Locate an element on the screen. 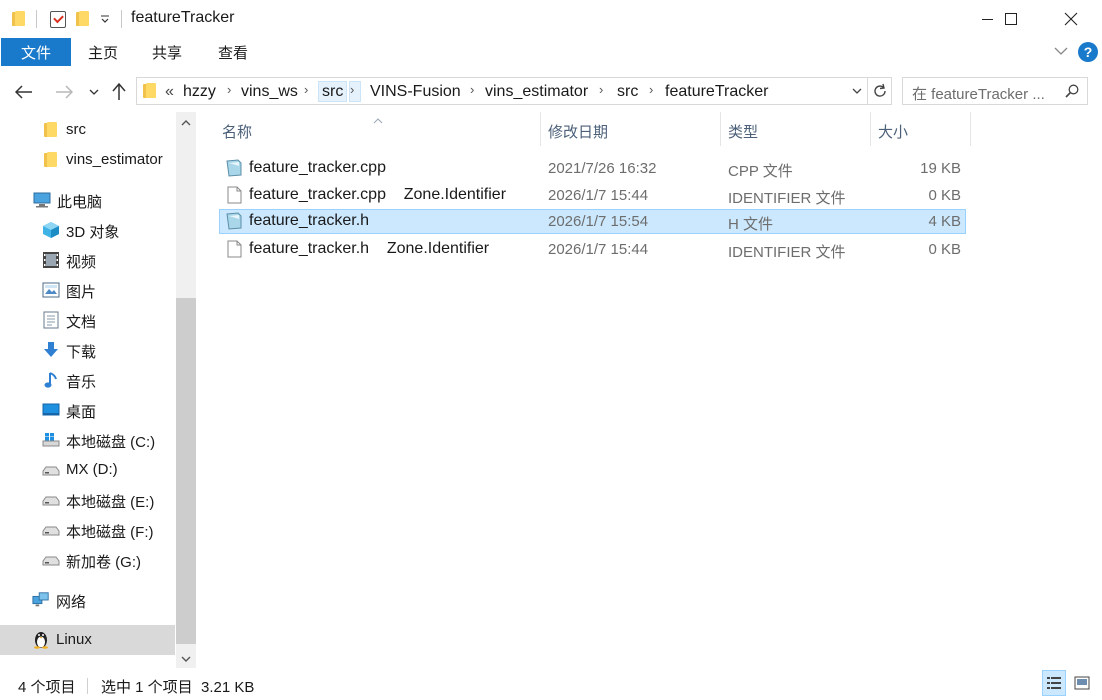  nav-item-label: vins_estimator is located at coordinates (114, 159).